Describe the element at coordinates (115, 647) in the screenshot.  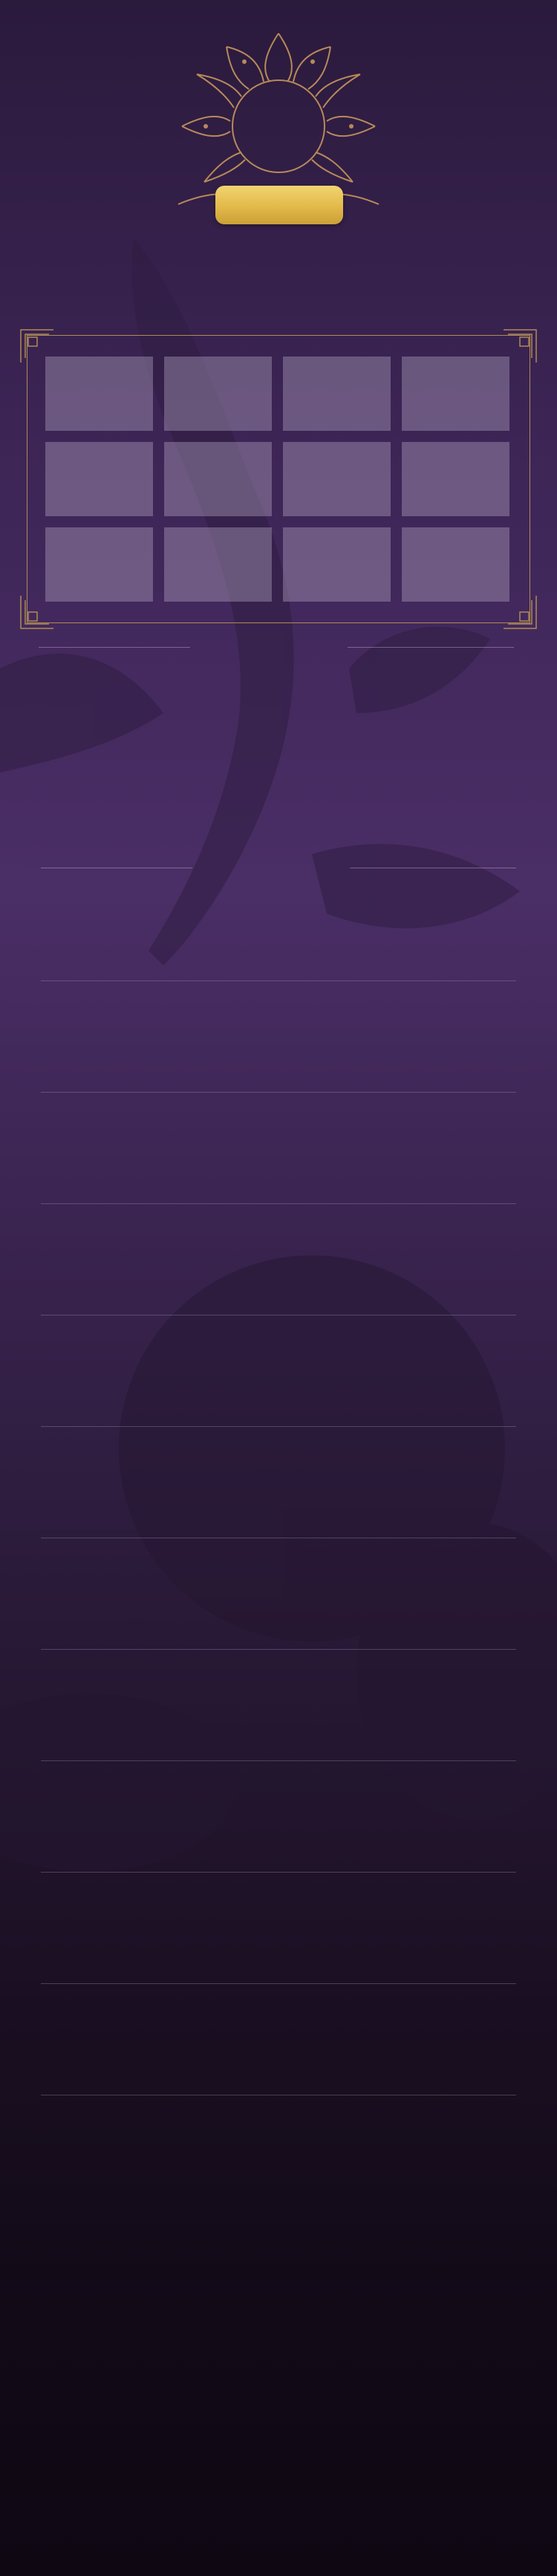
I see `divider-left` at that location.